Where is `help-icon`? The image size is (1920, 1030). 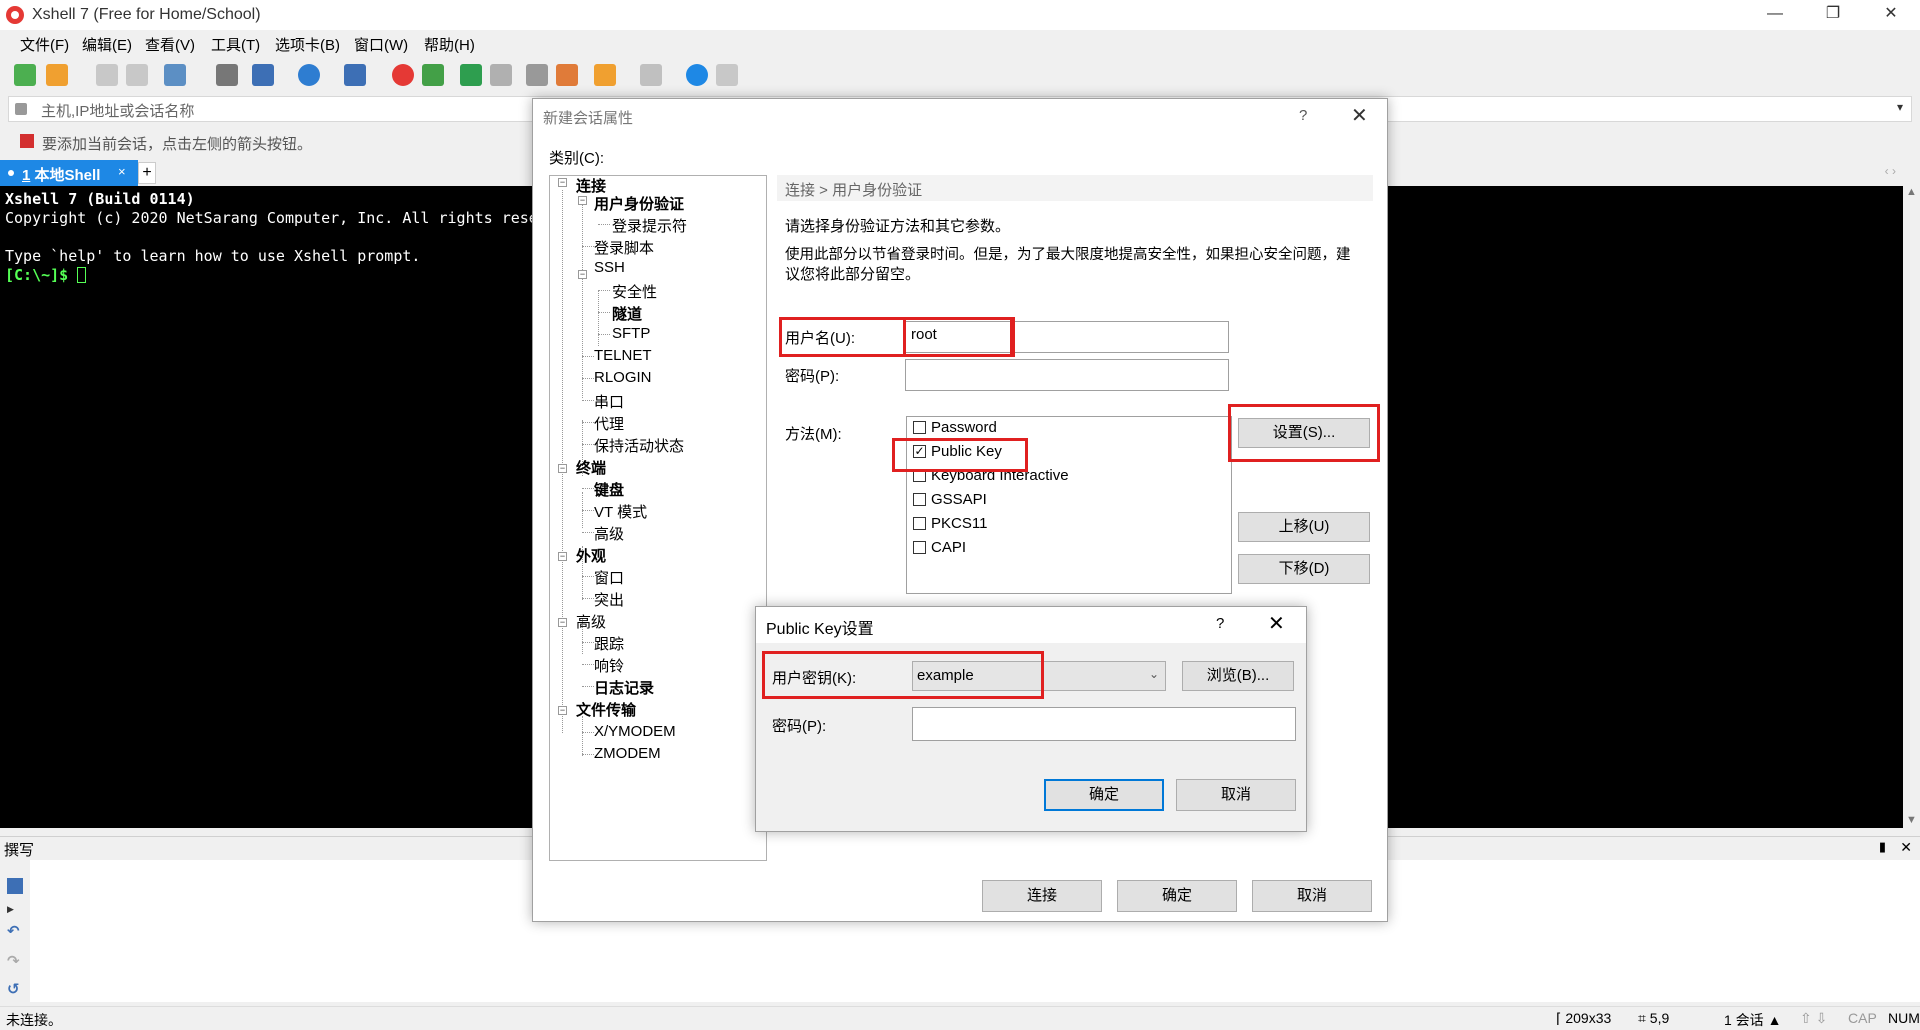 help-icon is located at coordinates (697, 75).